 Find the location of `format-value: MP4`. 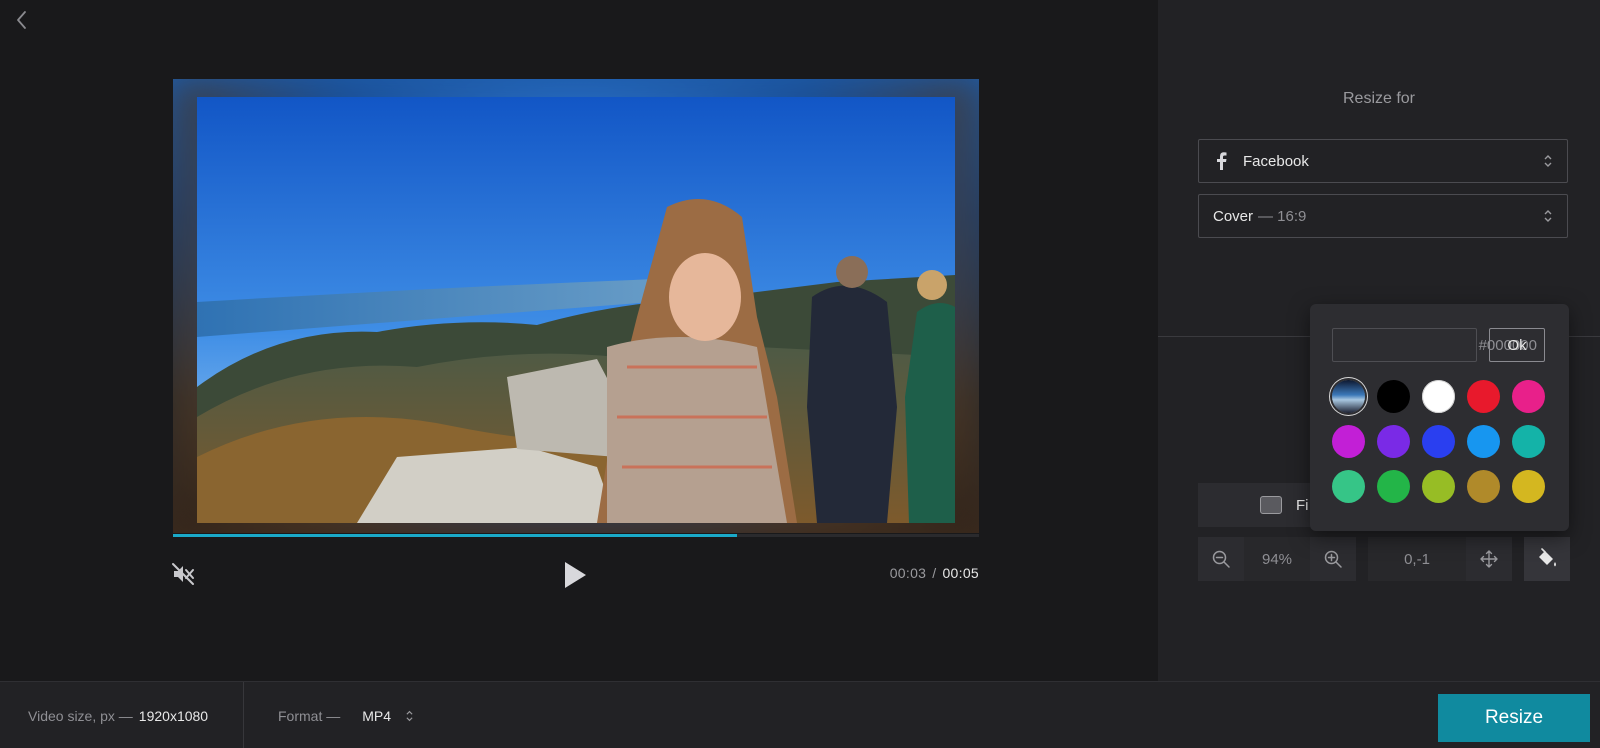

format-value: MP4 is located at coordinates (377, 715).